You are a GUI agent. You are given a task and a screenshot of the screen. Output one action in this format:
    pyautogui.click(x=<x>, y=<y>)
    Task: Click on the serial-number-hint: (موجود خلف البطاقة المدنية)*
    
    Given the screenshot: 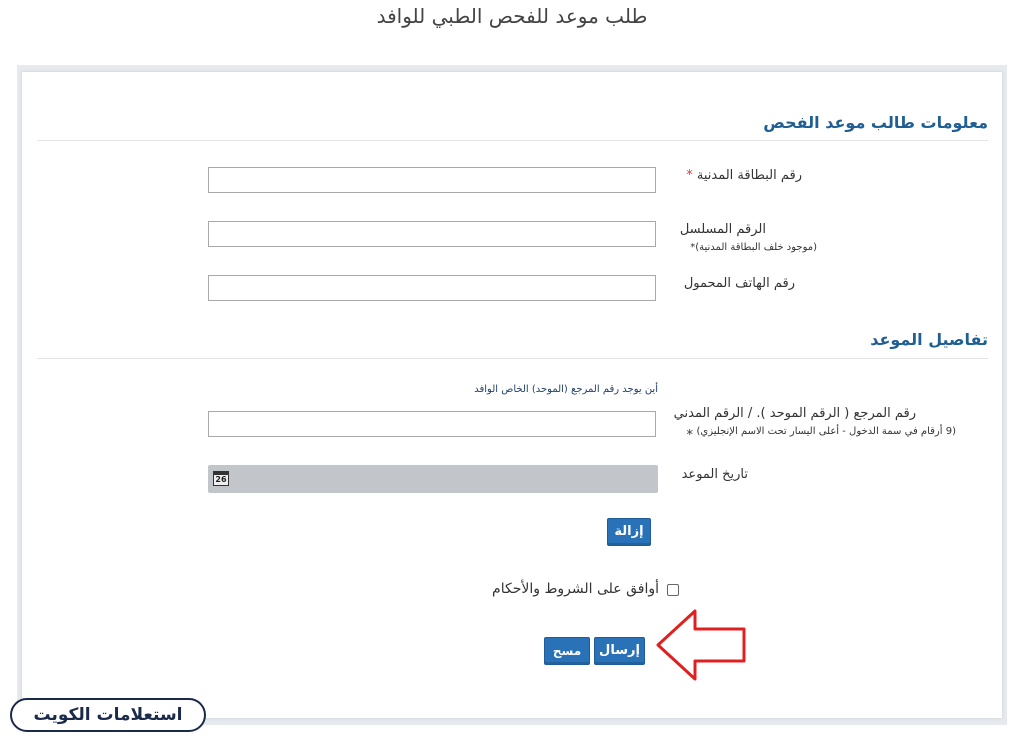 What is the action you would take?
    pyautogui.click(x=753, y=247)
    